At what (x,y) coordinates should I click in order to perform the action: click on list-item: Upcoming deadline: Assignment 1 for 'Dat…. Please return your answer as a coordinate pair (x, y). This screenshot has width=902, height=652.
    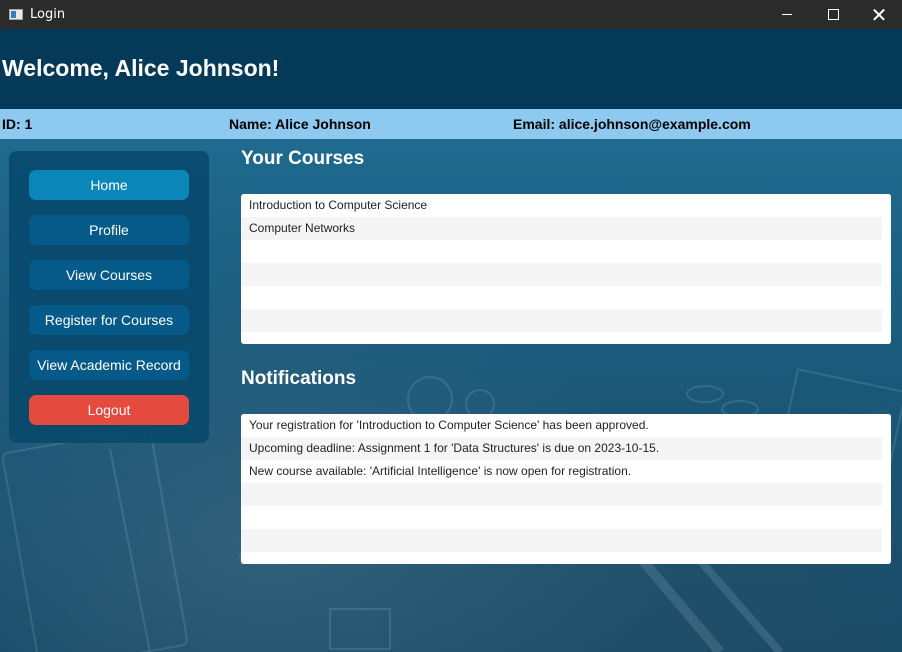
    Looking at the image, I should click on (566, 448).